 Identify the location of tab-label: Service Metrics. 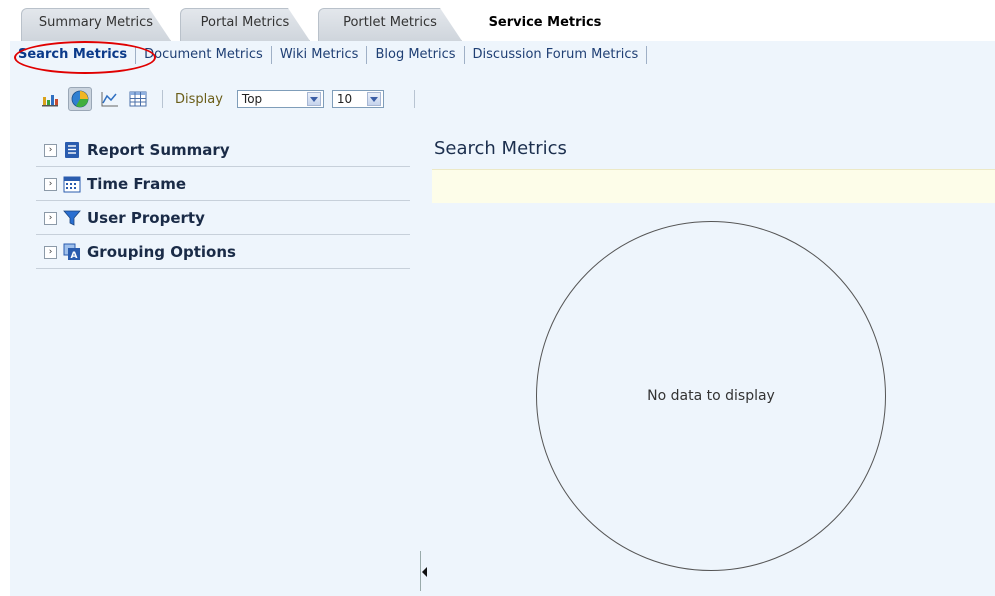
(545, 22).